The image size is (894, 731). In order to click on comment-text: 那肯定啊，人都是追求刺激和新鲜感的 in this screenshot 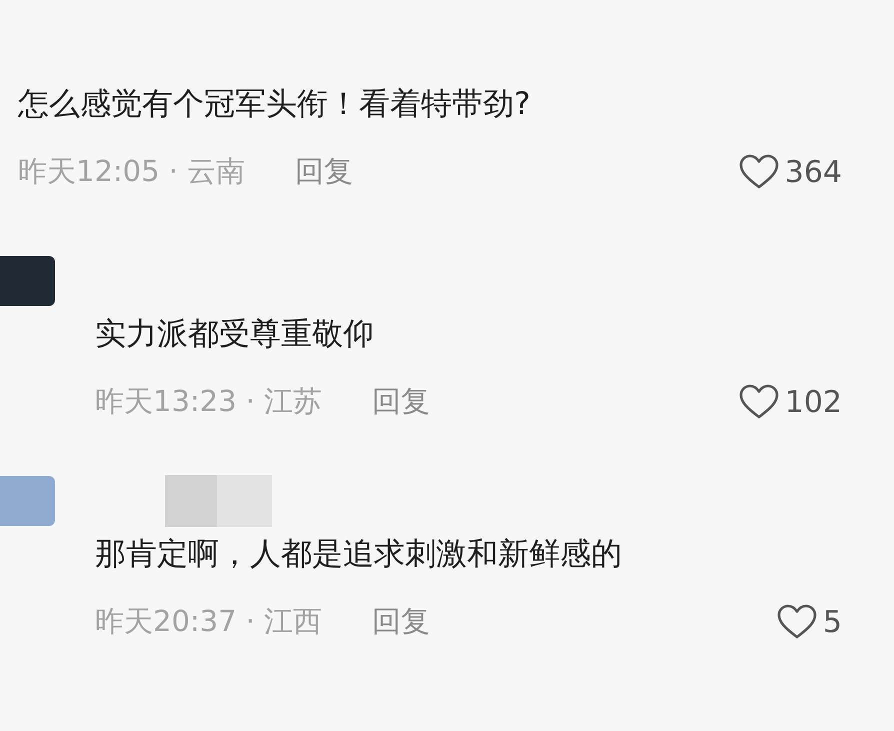, I will do `click(359, 554)`.